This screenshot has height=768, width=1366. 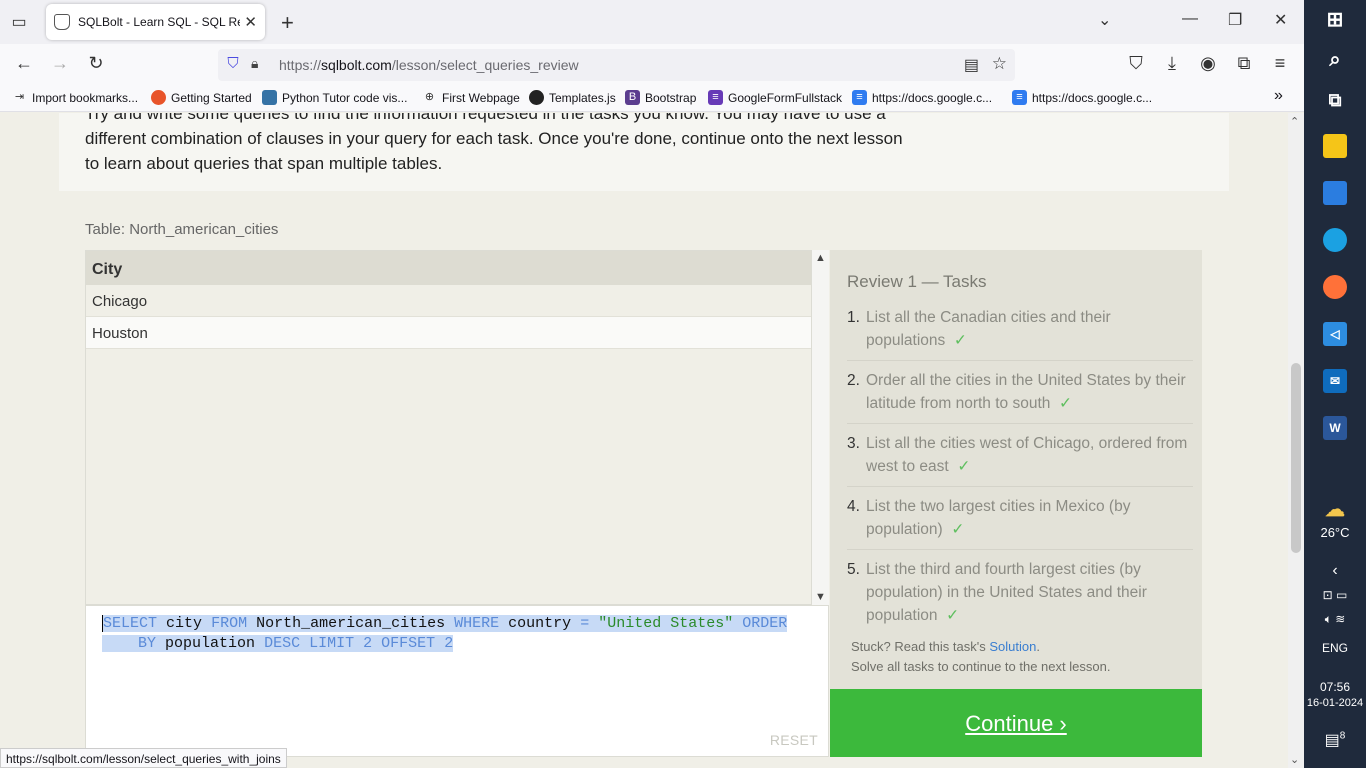 What do you see at coordinates (1335, 740) in the screenshot?
I see `notifications-icon: ▤8` at bounding box center [1335, 740].